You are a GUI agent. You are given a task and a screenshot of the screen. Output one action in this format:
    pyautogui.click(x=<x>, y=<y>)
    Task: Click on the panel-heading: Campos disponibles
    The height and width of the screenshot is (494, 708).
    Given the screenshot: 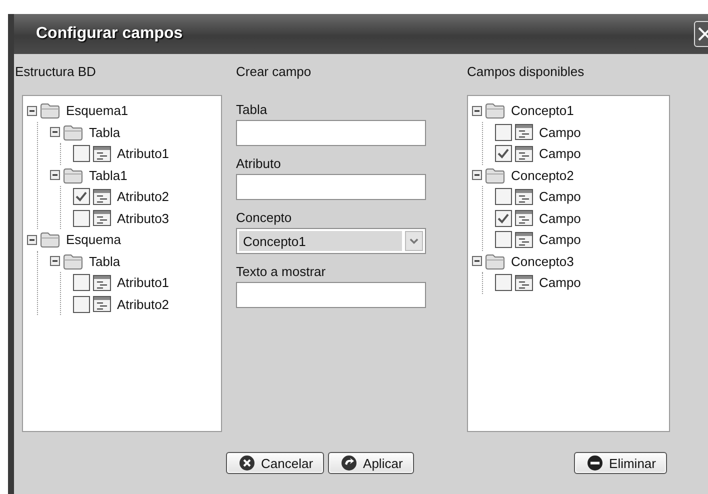 What is the action you would take?
    pyautogui.click(x=526, y=72)
    